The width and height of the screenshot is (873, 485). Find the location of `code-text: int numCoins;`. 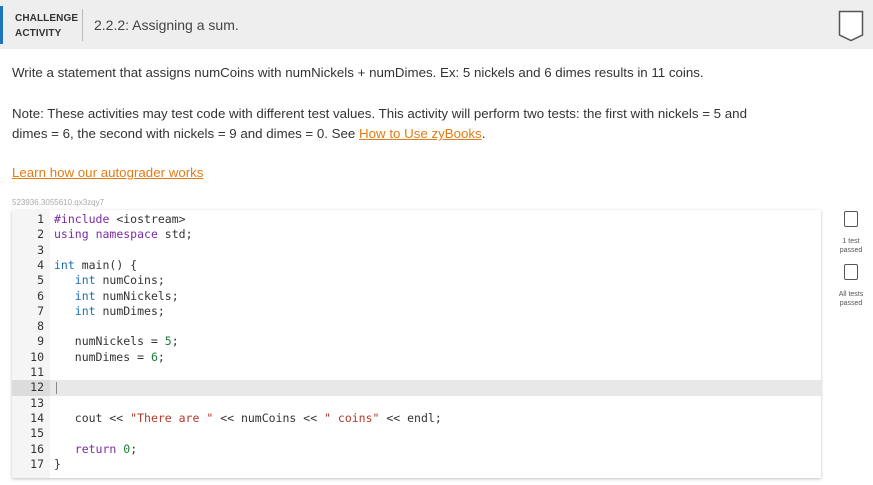

code-text: int numCoins; is located at coordinates (119, 280).